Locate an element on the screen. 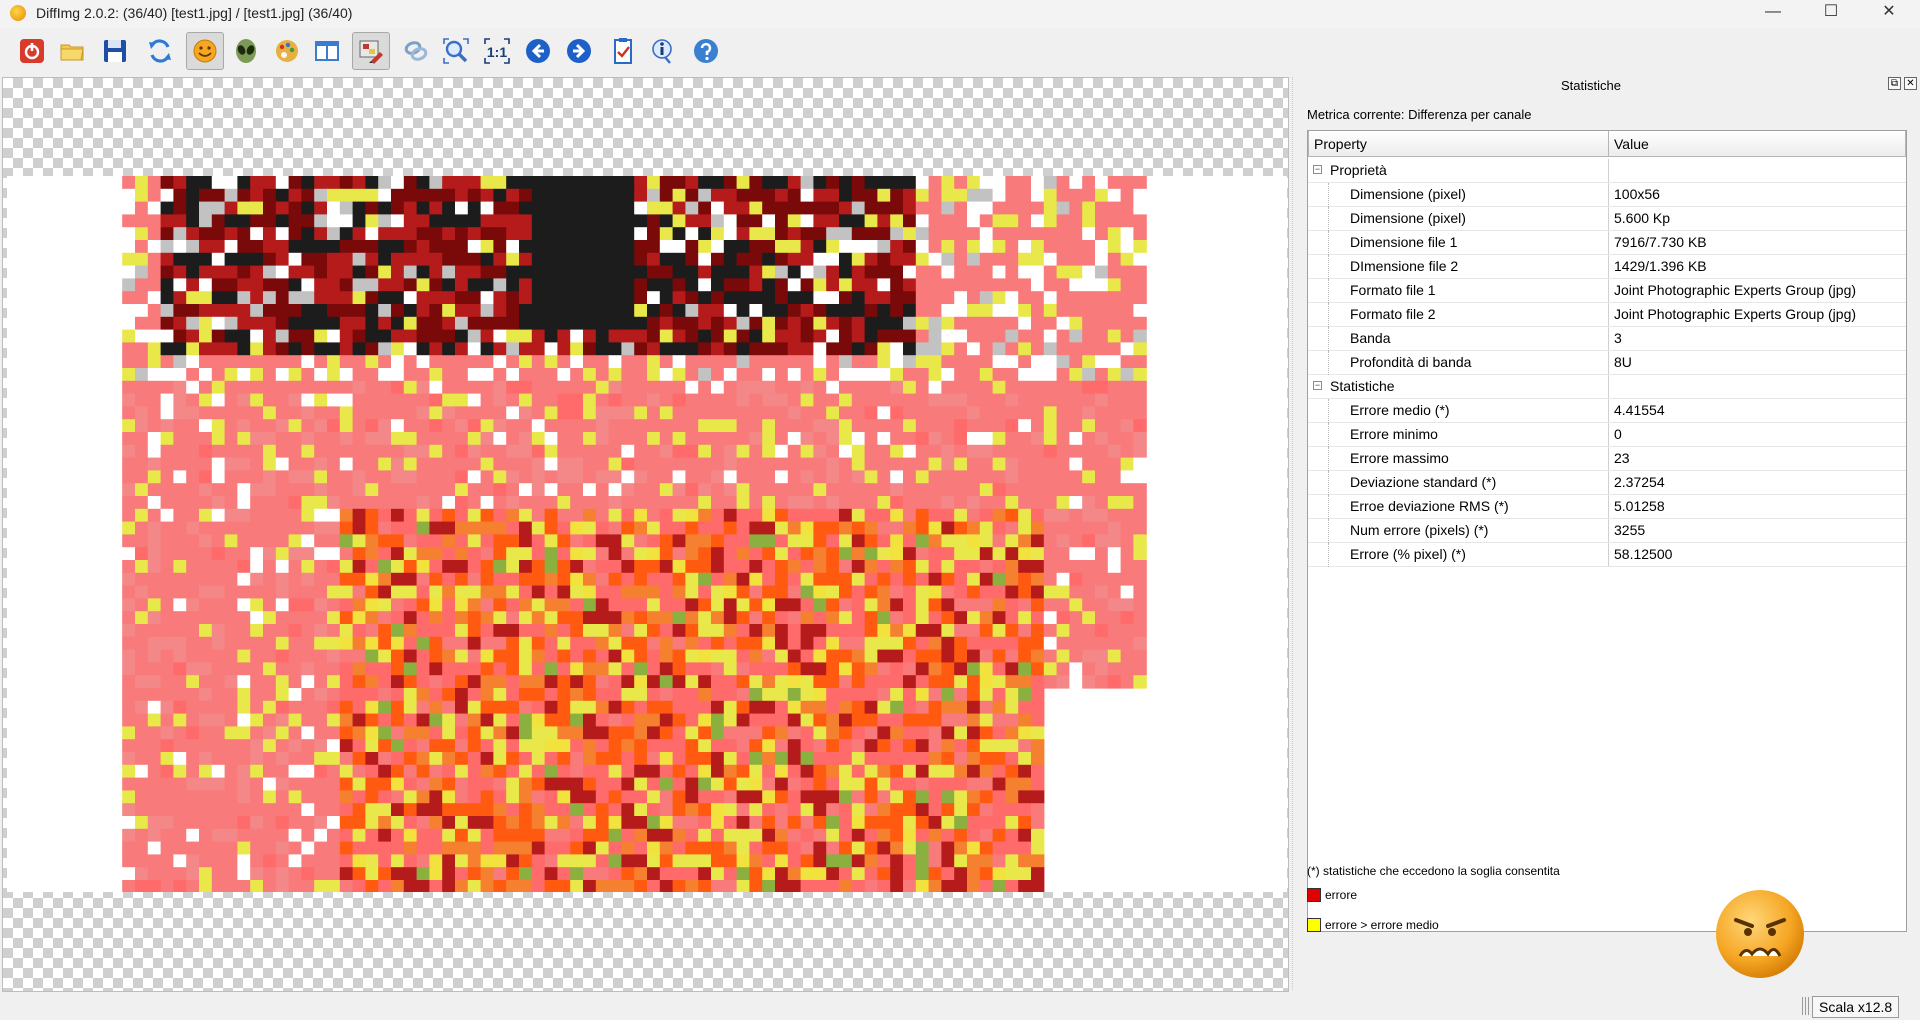 The height and width of the screenshot is (1020, 1920). column-header-property: Property is located at coordinates (1458, 144).